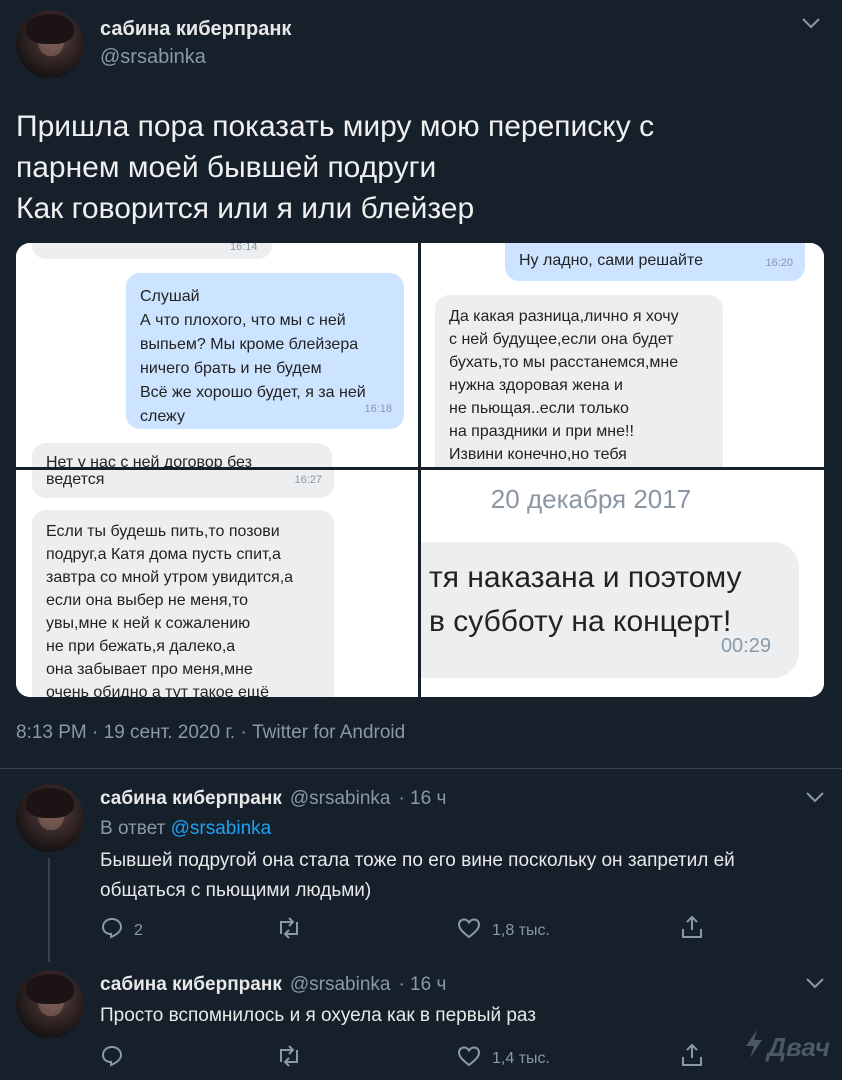 Image resolution: width=842 pixels, height=1080 pixels. Describe the element at coordinates (585, 577) in the screenshot. I see `message-line: тя наказана и поэтому` at that location.